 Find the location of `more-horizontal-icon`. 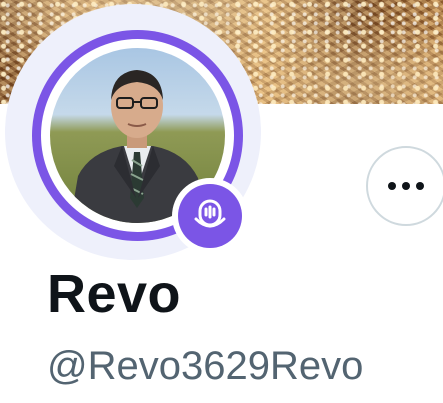

more-horizontal-icon is located at coordinates (406, 186).